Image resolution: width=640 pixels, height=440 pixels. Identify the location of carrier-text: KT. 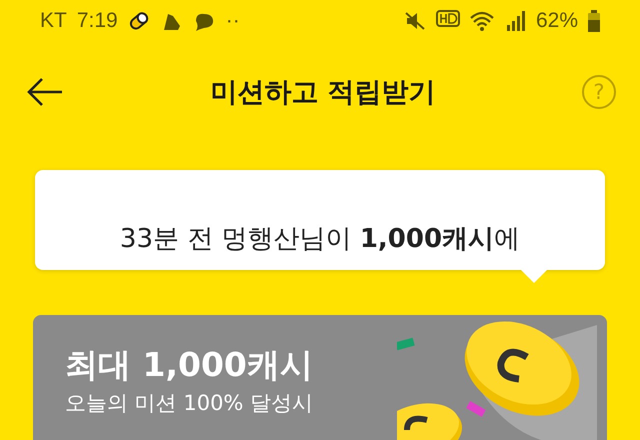
(53, 21).